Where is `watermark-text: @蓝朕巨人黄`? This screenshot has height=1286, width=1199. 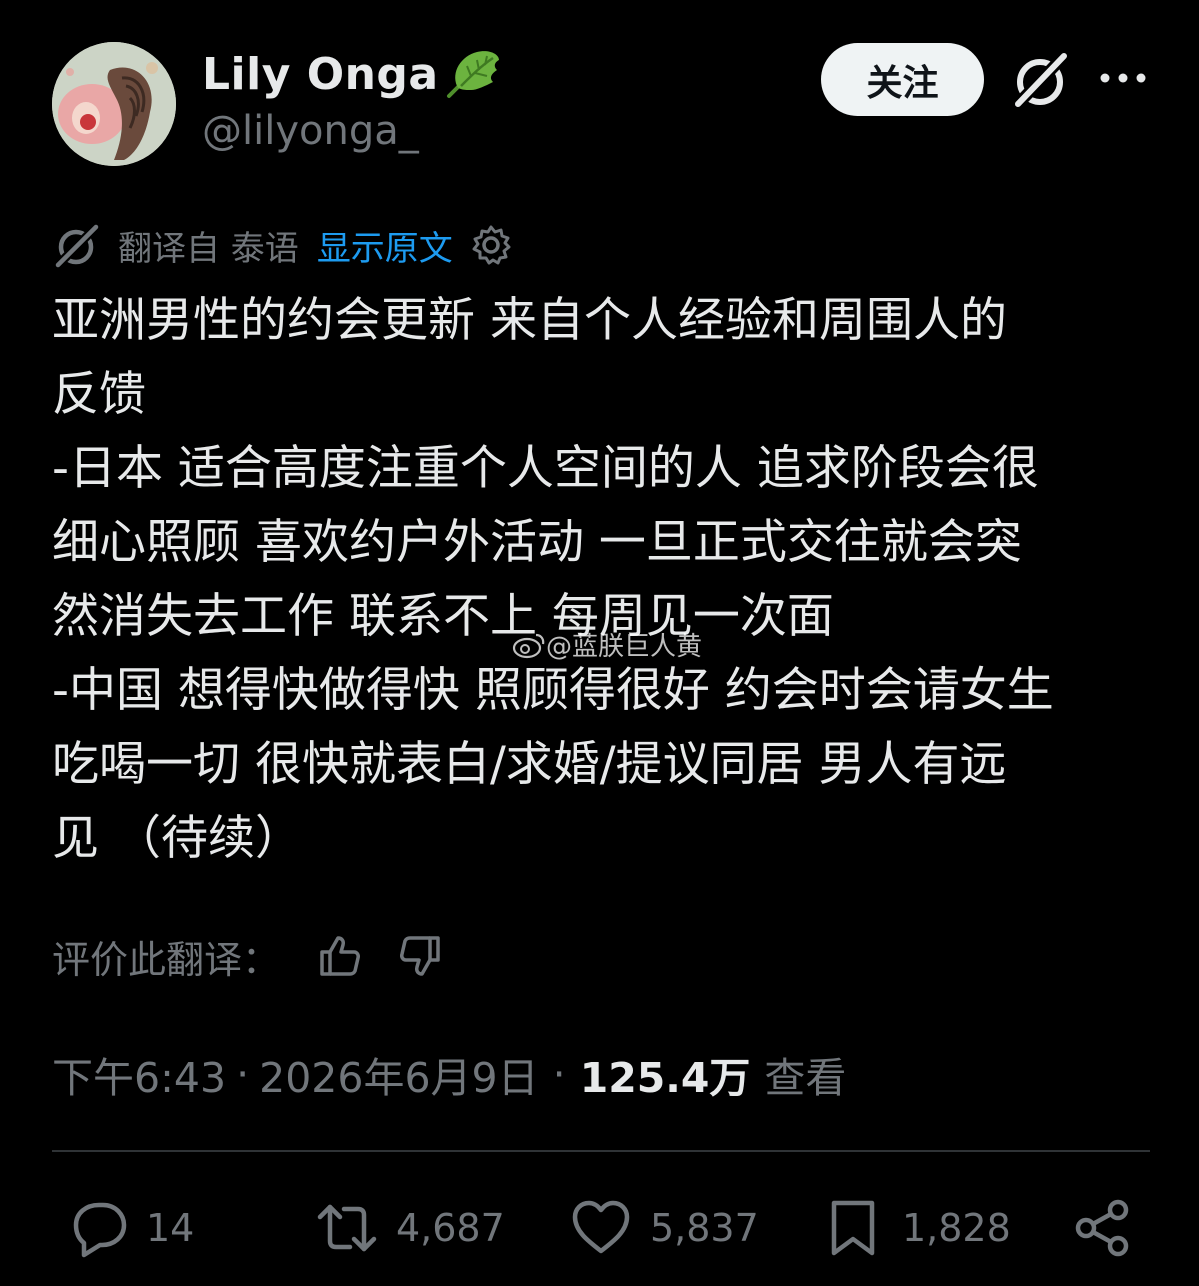
watermark-text: @蓝朕巨人黄 is located at coordinates (624, 647).